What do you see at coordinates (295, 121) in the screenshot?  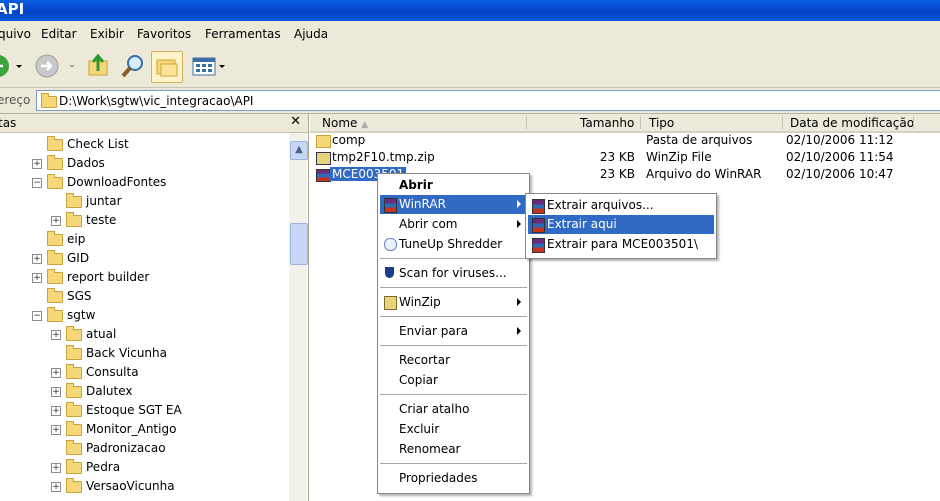 I see `close-icon: ✕` at bounding box center [295, 121].